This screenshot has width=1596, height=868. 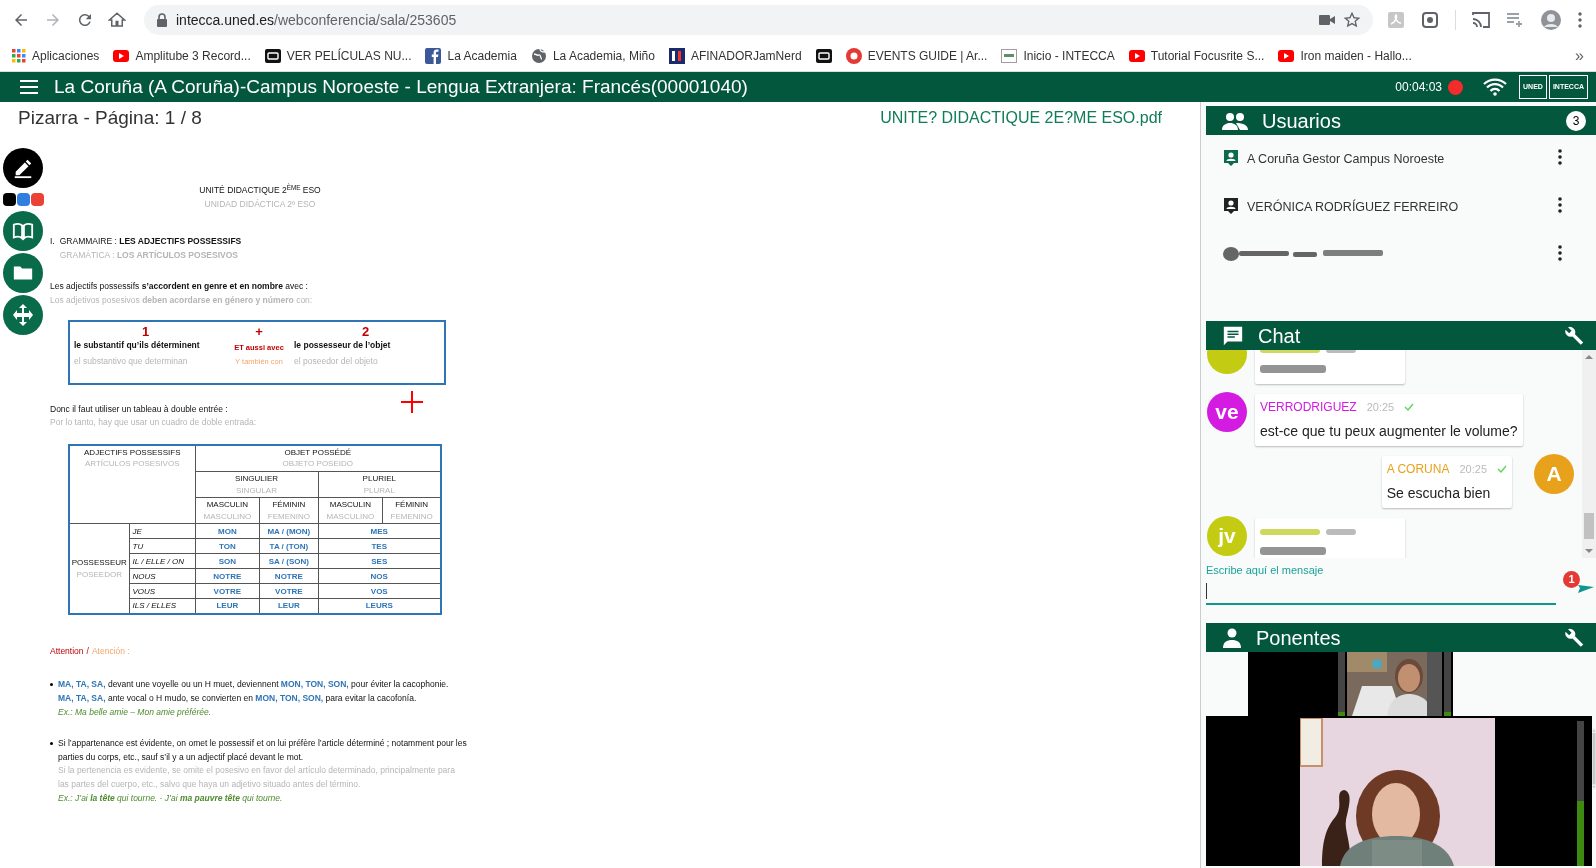 What do you see at coordinates (257, 777) in the screenshot?
I see `translation-text: Si la pertenencia es evidente, se omite el posesivo en favor del artículo determinado, principalmente para las partes del cuerpo, etc., salvo que haya un adjetivo situado antes del término.` at bounding box center [257, 777].